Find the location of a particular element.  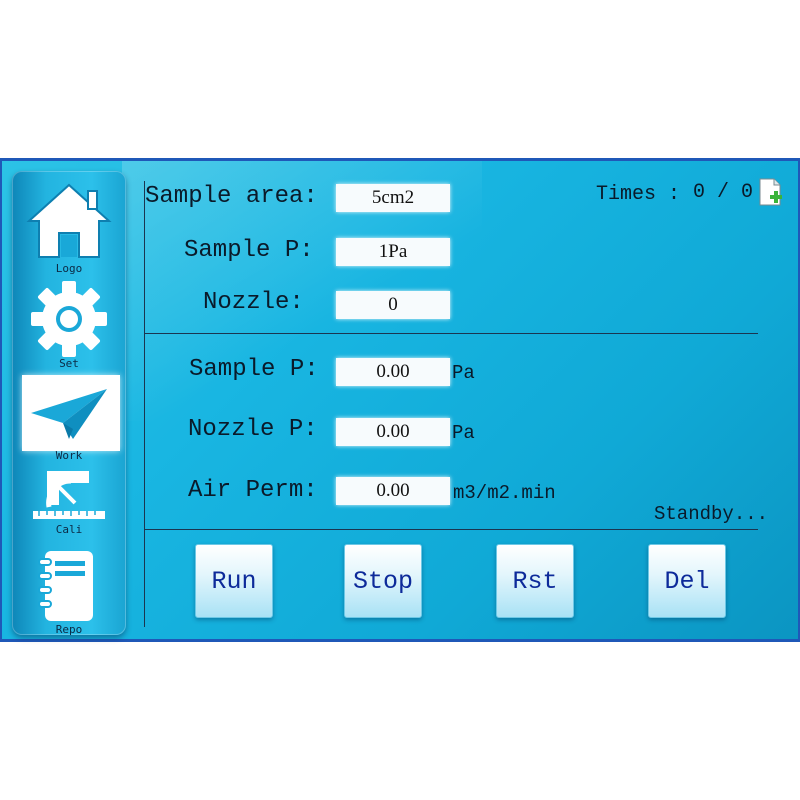

sidebar-item-logo: Logo is located at coordinates (69, 228).